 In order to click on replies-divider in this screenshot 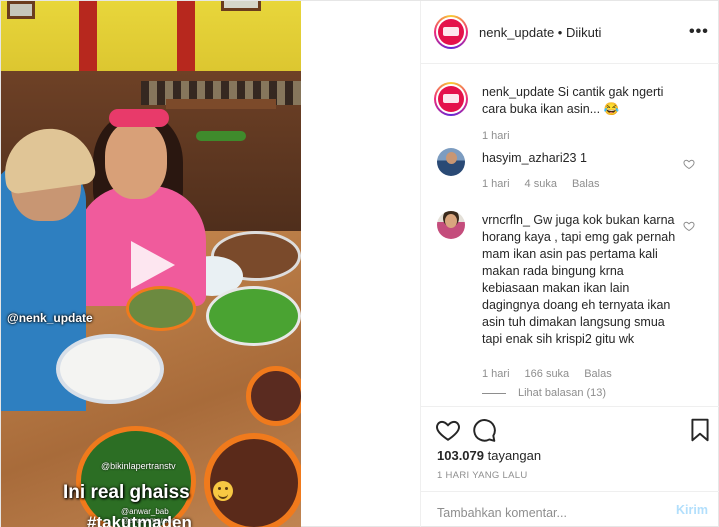, I will do `click(494, 393)`.